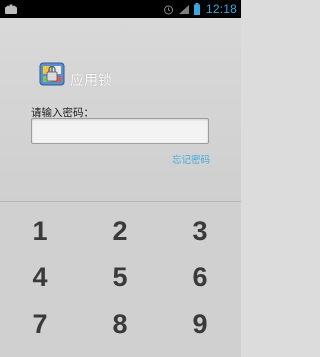  What do you see at coordinates (200, 231) in the screenshot?
I see `key-3: 3` at bounding box center [200, 231].